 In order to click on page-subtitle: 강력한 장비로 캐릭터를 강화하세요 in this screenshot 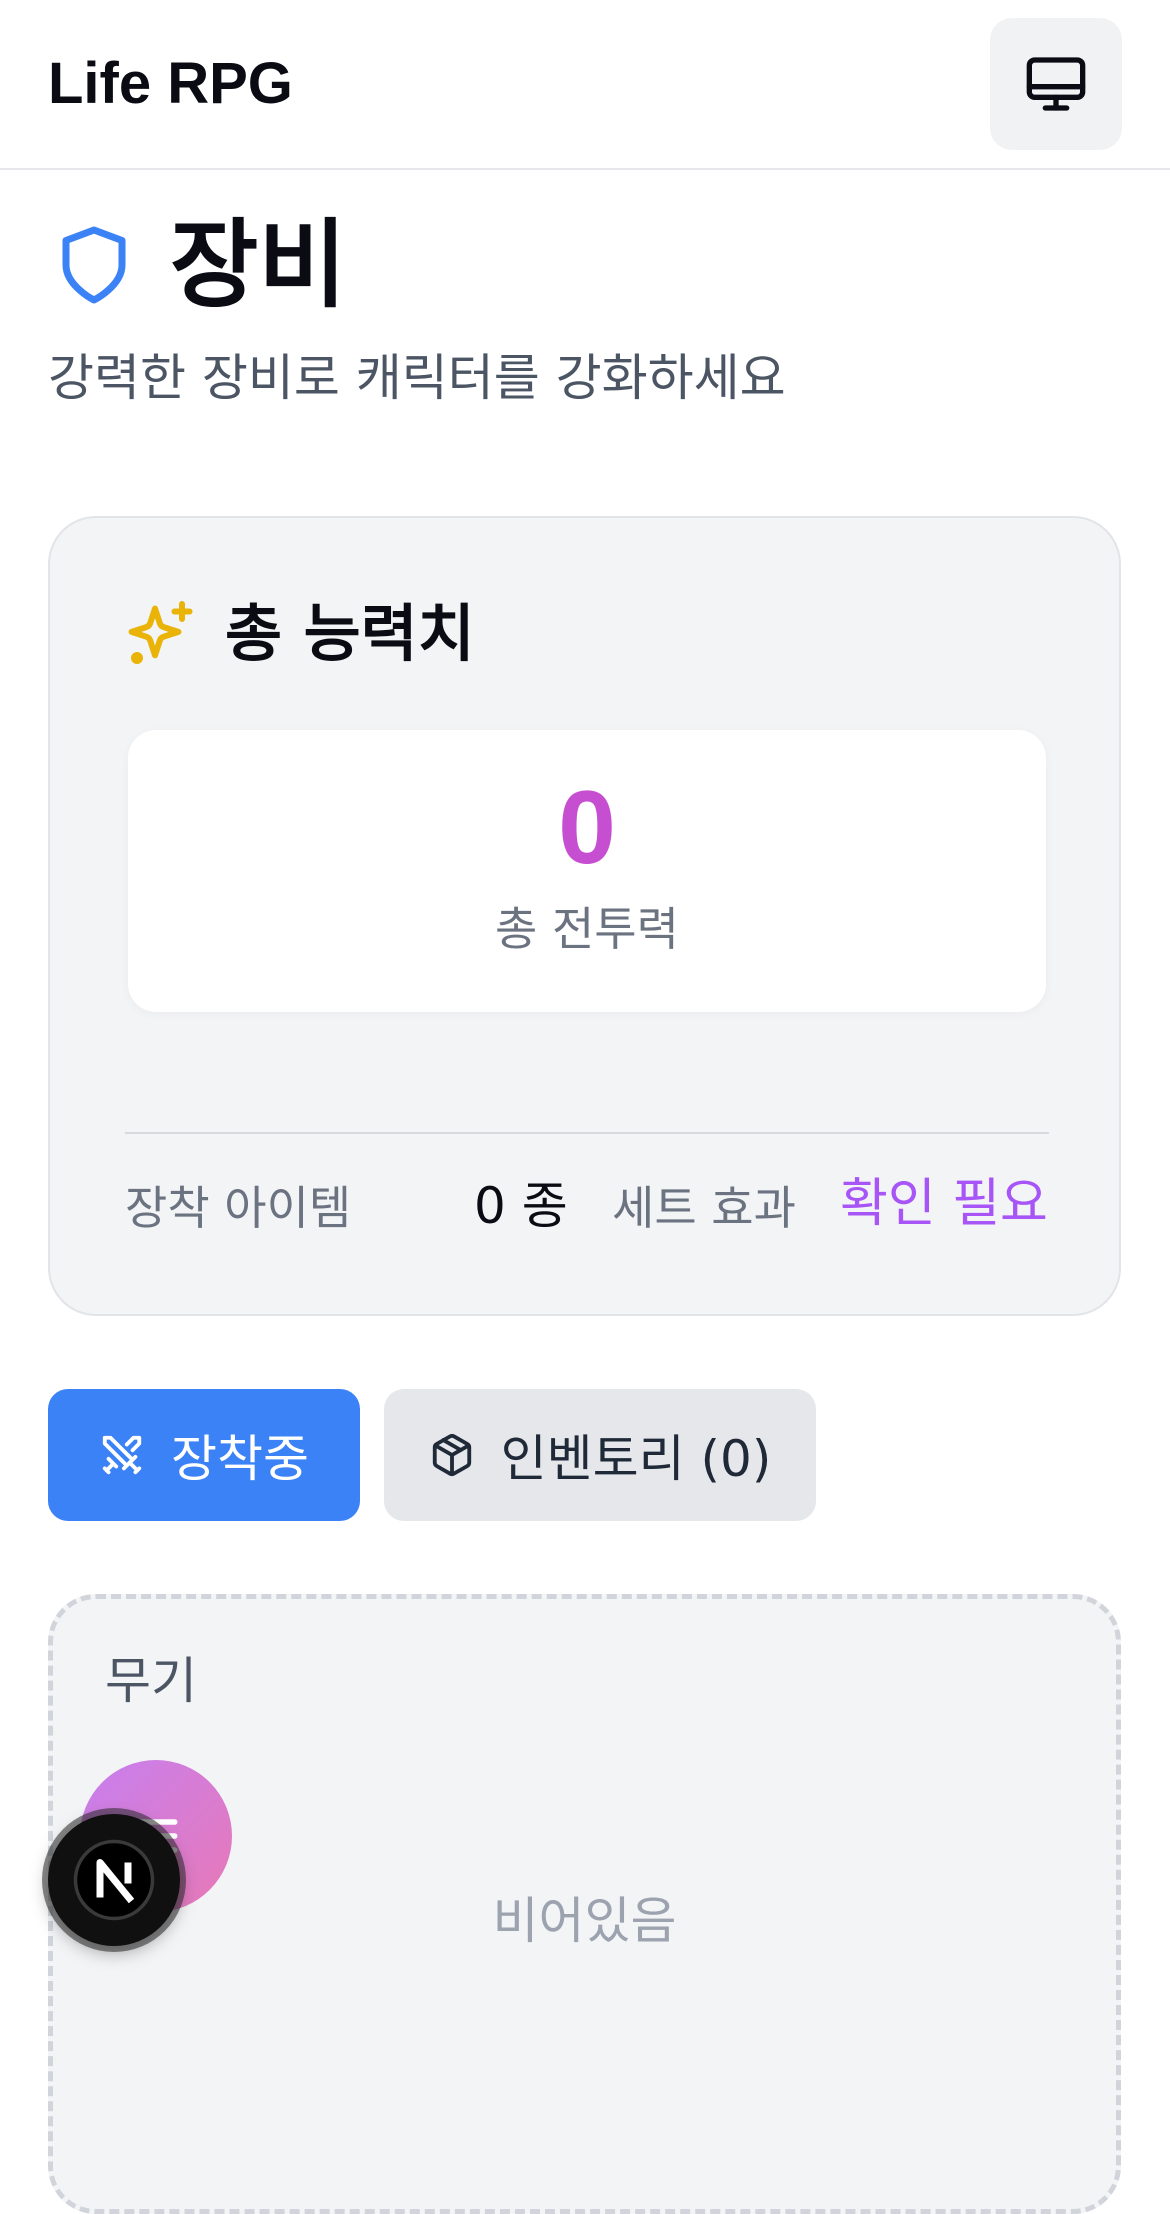, I will do `click(417, 378)`.